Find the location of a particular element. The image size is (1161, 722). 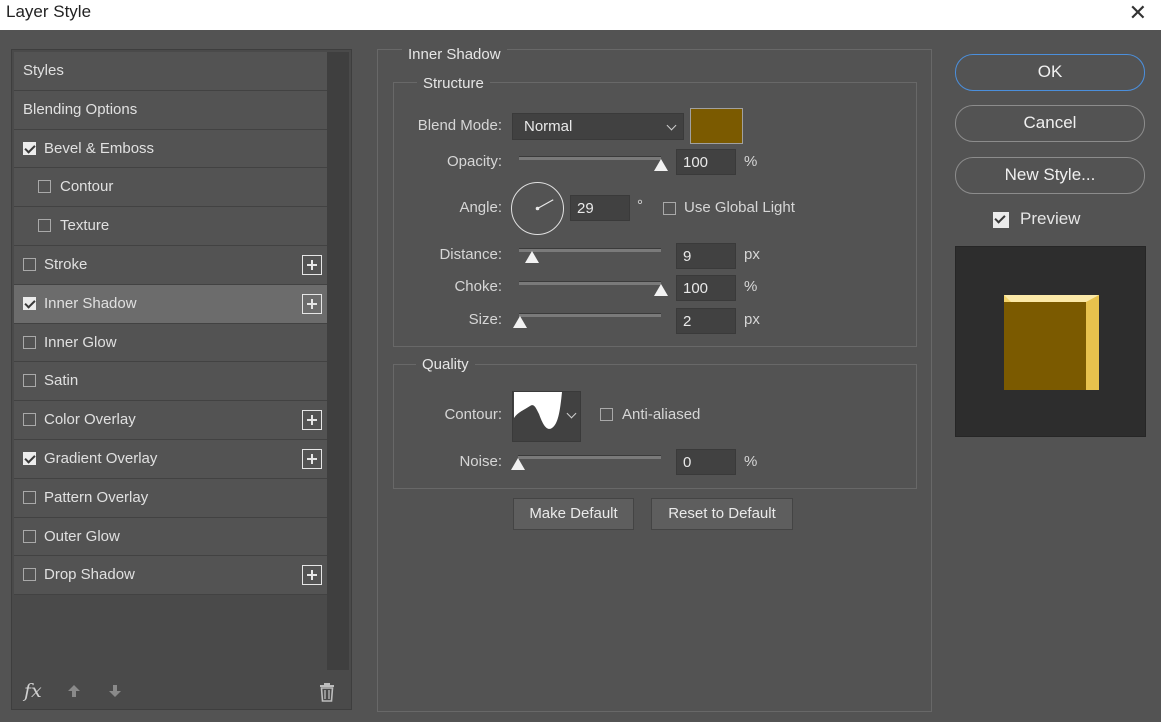

style-item-inner-shadow: Inner Shadow is located at coordinates (170, 304).